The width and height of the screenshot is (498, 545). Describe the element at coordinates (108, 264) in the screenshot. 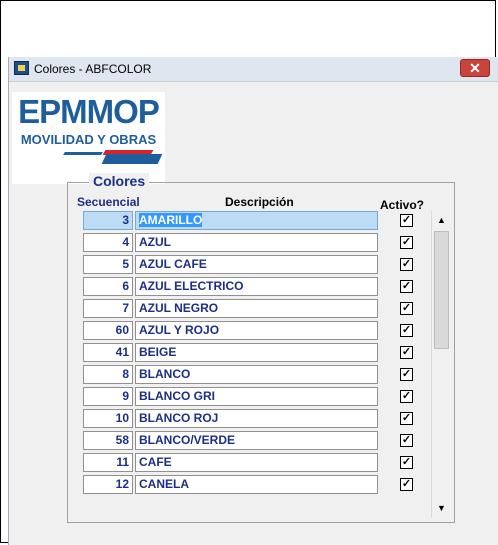

I see `secuencial-field: 5` at that location.